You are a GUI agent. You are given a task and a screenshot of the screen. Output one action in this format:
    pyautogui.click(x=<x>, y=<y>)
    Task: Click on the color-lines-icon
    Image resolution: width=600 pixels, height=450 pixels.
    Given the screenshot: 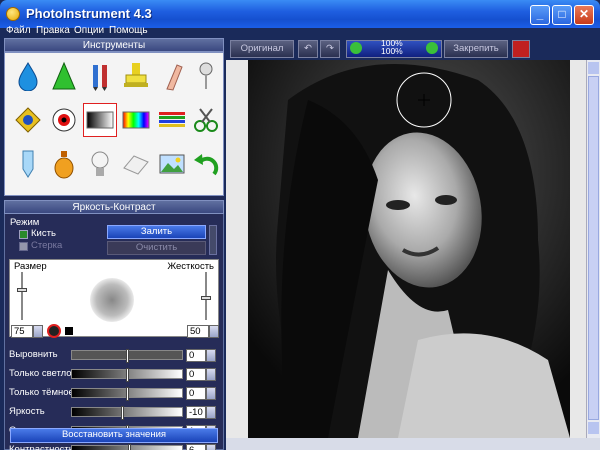 What is the action you would take?
    pyautogui.click(x=172, y=120)
    